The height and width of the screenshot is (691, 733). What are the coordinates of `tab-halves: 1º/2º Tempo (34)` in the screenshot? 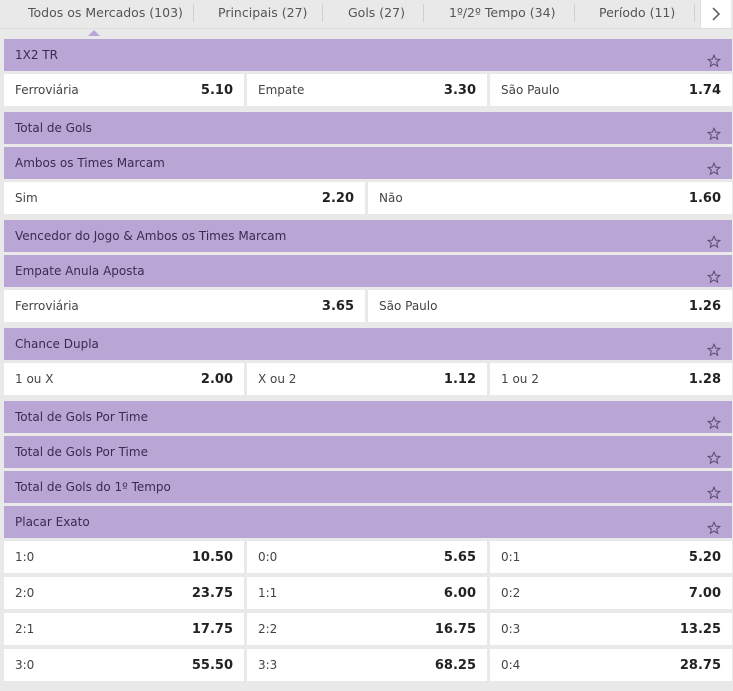 It's located at (502, 14).